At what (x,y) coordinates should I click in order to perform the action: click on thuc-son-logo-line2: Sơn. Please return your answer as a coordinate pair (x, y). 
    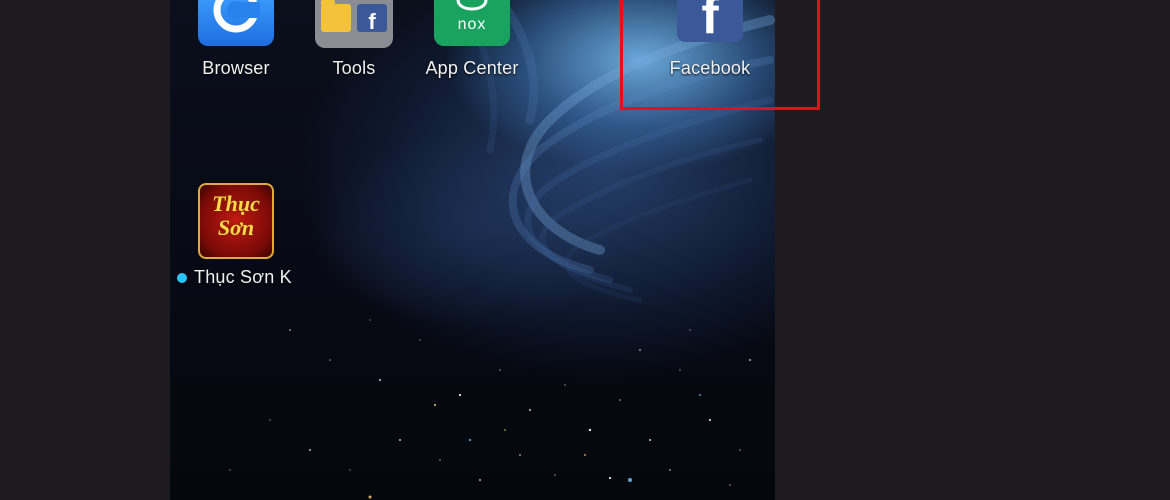
    Looking at the image, I should click on (236, 227).